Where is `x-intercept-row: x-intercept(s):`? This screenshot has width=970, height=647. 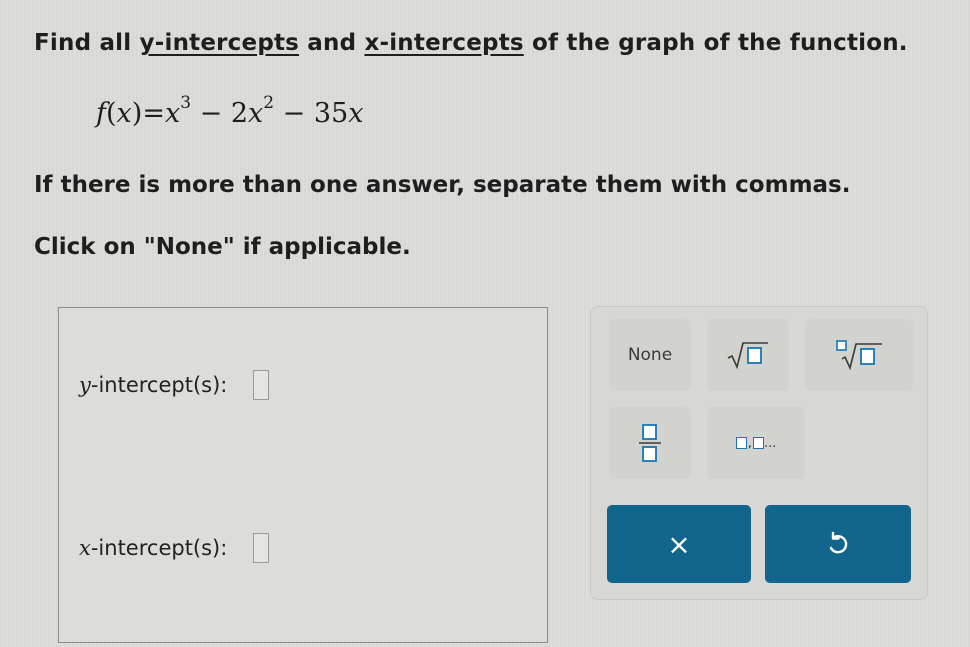
x-intercept-row: x-intercept(s): is located at coordinates (174, 548).